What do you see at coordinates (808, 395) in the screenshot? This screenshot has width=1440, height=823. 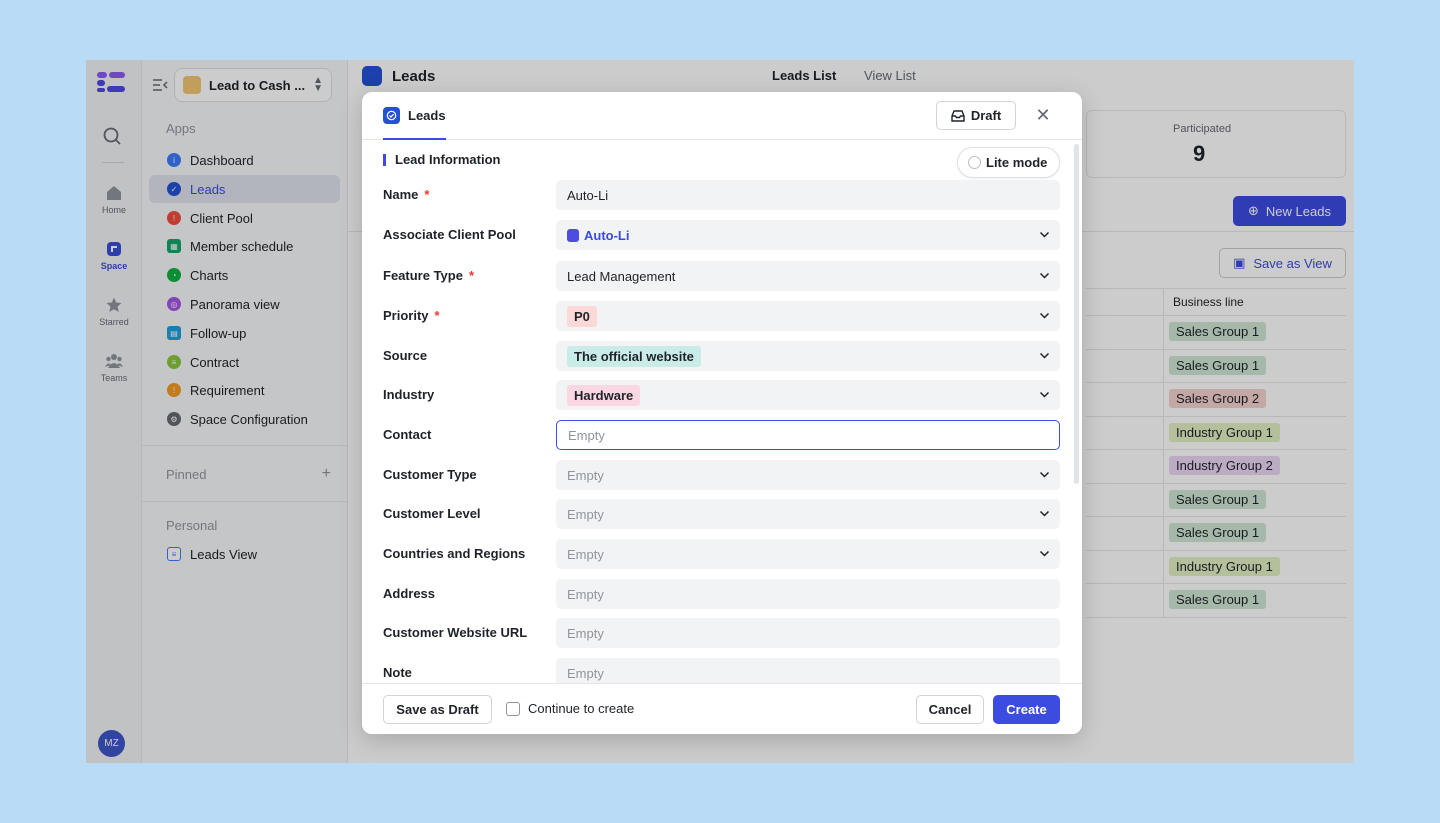 I see `industry-input: Hardware` at bounding box center [808, 395].